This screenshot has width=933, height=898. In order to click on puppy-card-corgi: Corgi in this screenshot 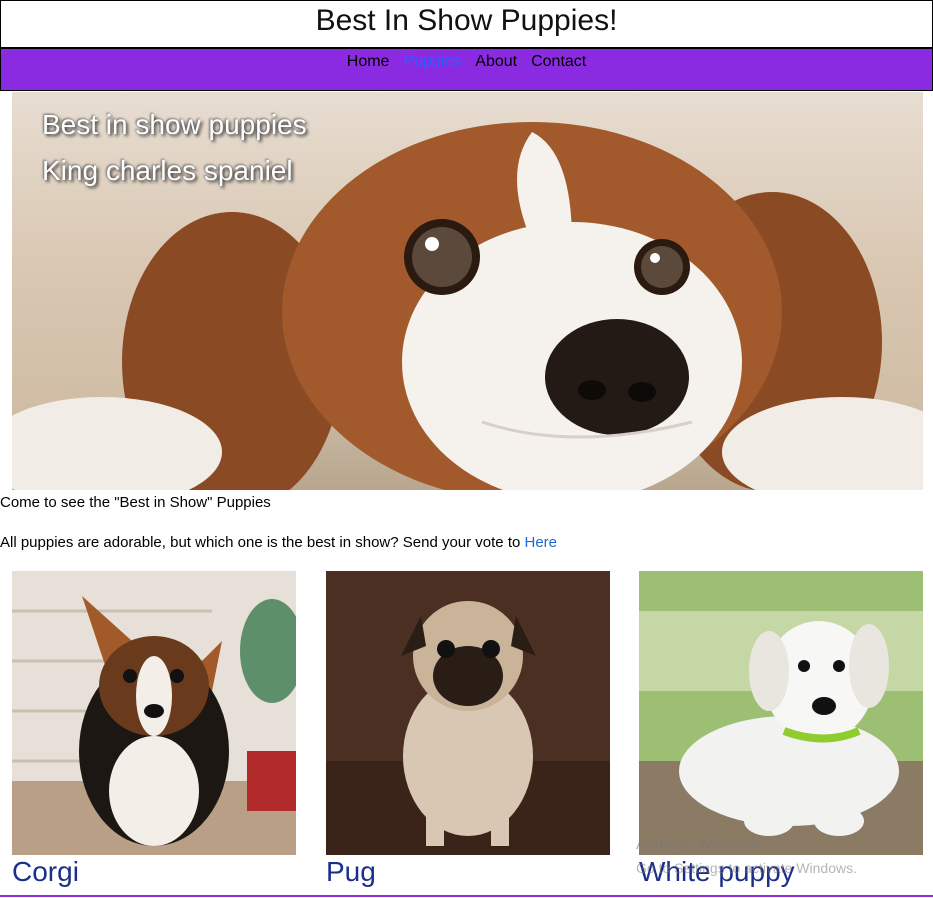, I will do `click(154, 730)`.